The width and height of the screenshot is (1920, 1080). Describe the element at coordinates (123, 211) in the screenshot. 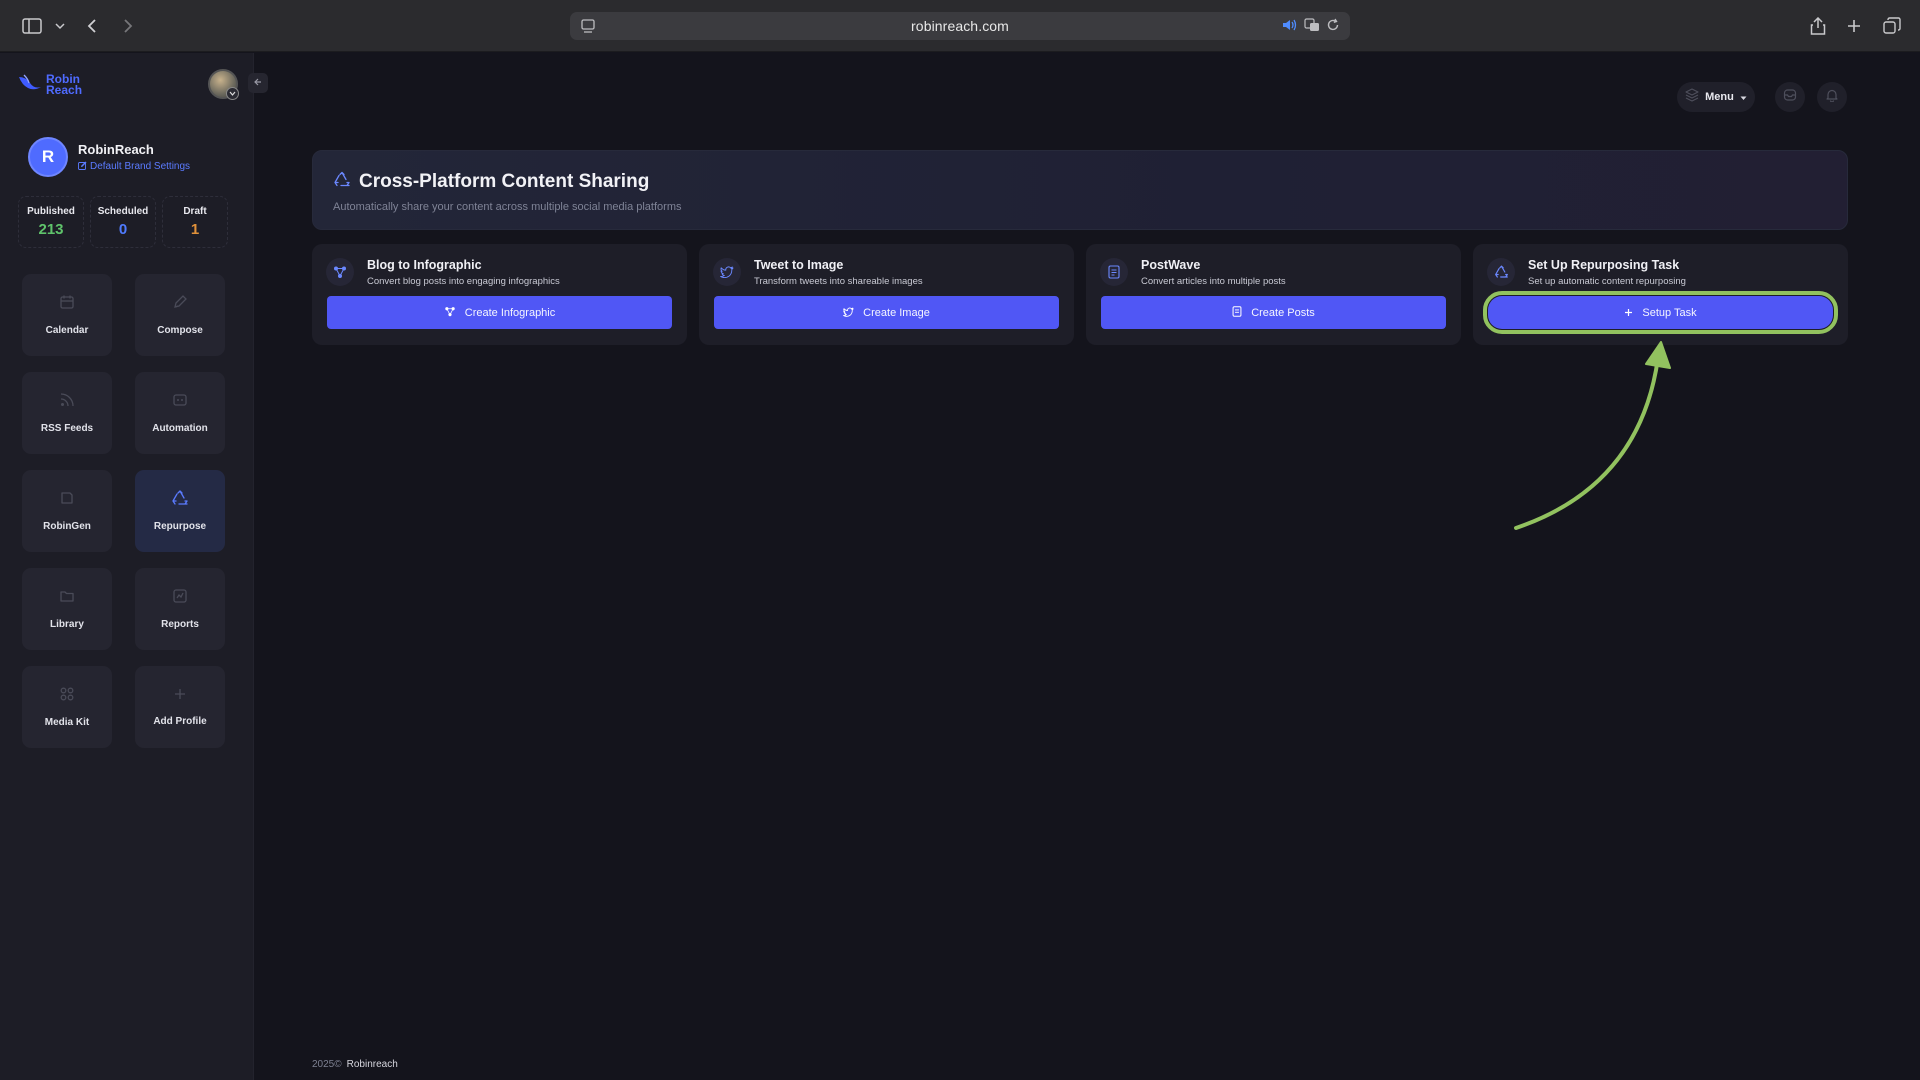

I see `stat-label: Scheduled` at that location.